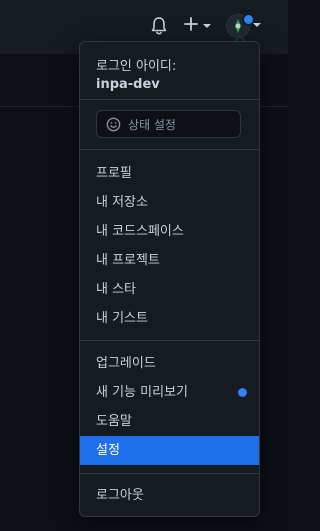 Image resolution: width=320 pixels, height=531 pixels. What do you see at coordinates (159, 26) in the screenshot?
I see `bell-icon` at bounding box center [159, 26].